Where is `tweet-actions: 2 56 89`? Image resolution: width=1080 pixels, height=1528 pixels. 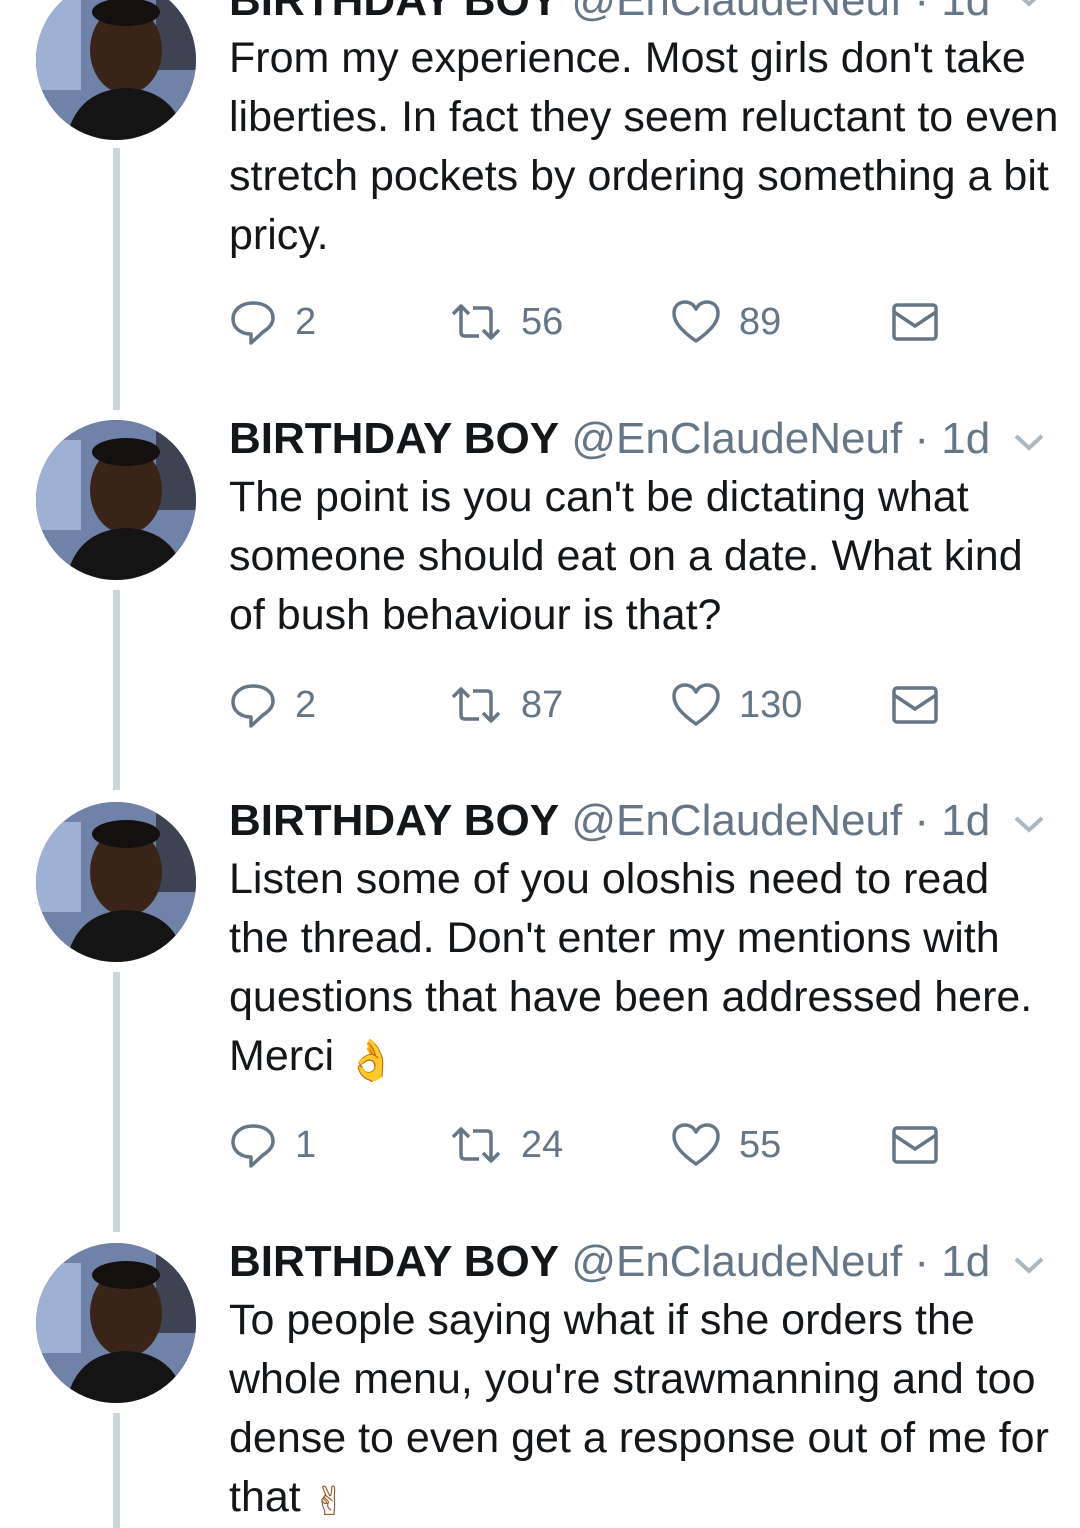 tweet-actions: 2 56 89 is located at coordinates (609, 322).